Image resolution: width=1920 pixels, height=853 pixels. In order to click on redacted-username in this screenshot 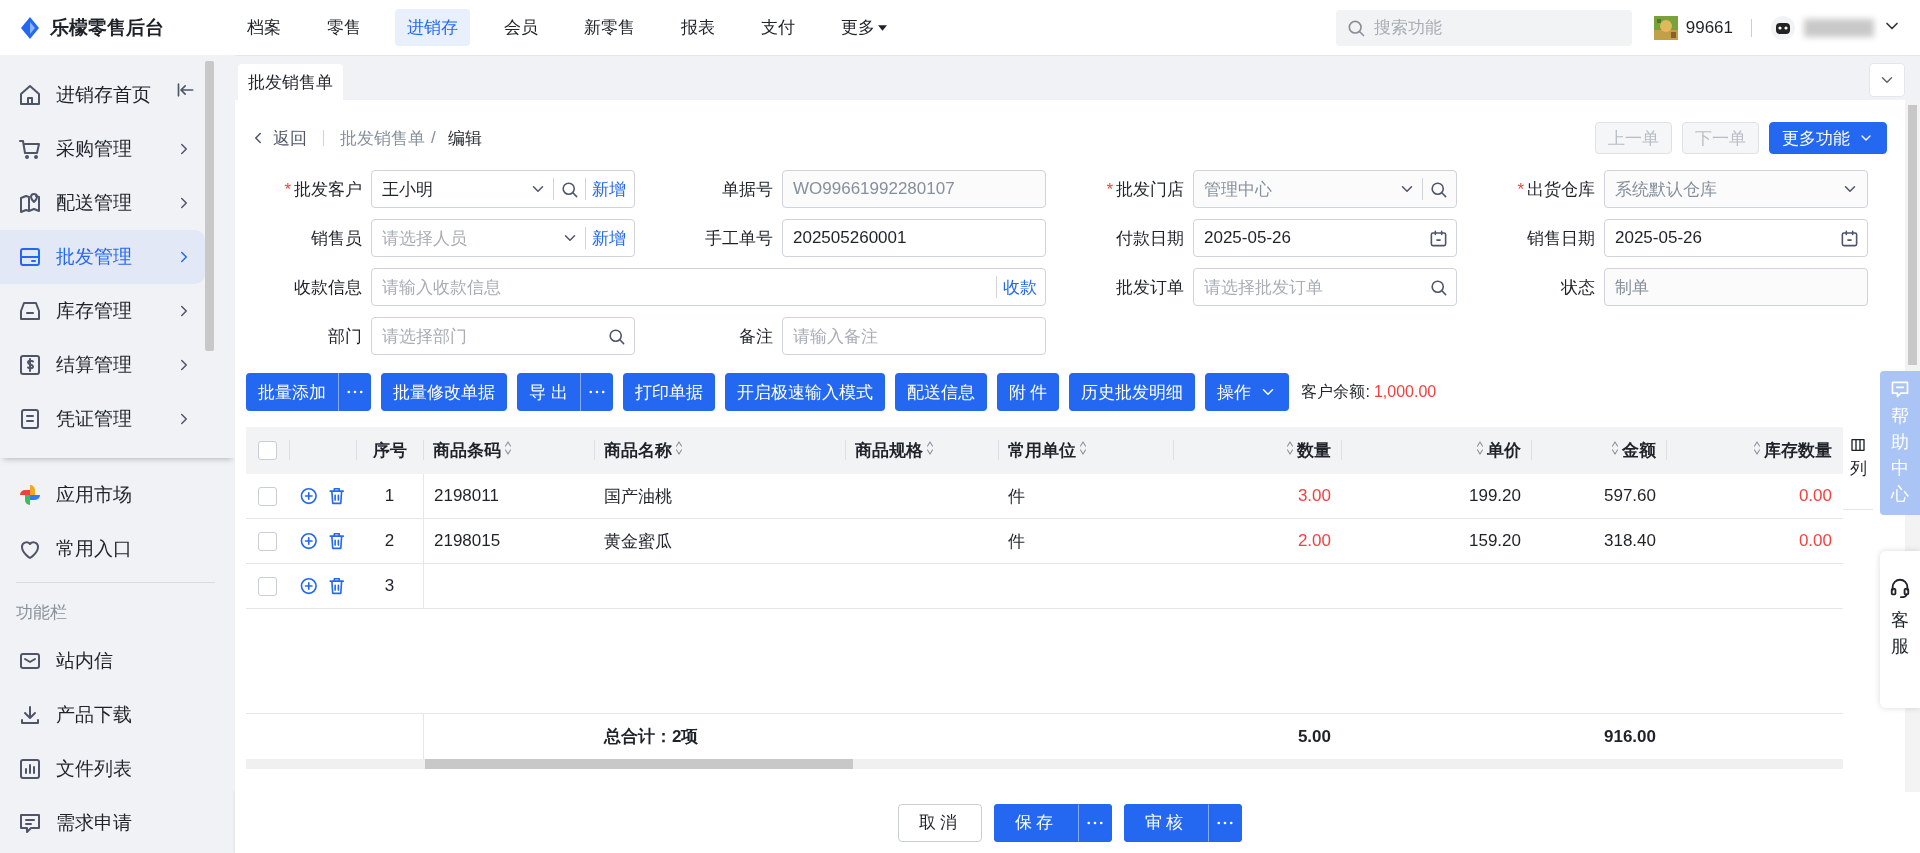, I will do `click(1839, 27)`.